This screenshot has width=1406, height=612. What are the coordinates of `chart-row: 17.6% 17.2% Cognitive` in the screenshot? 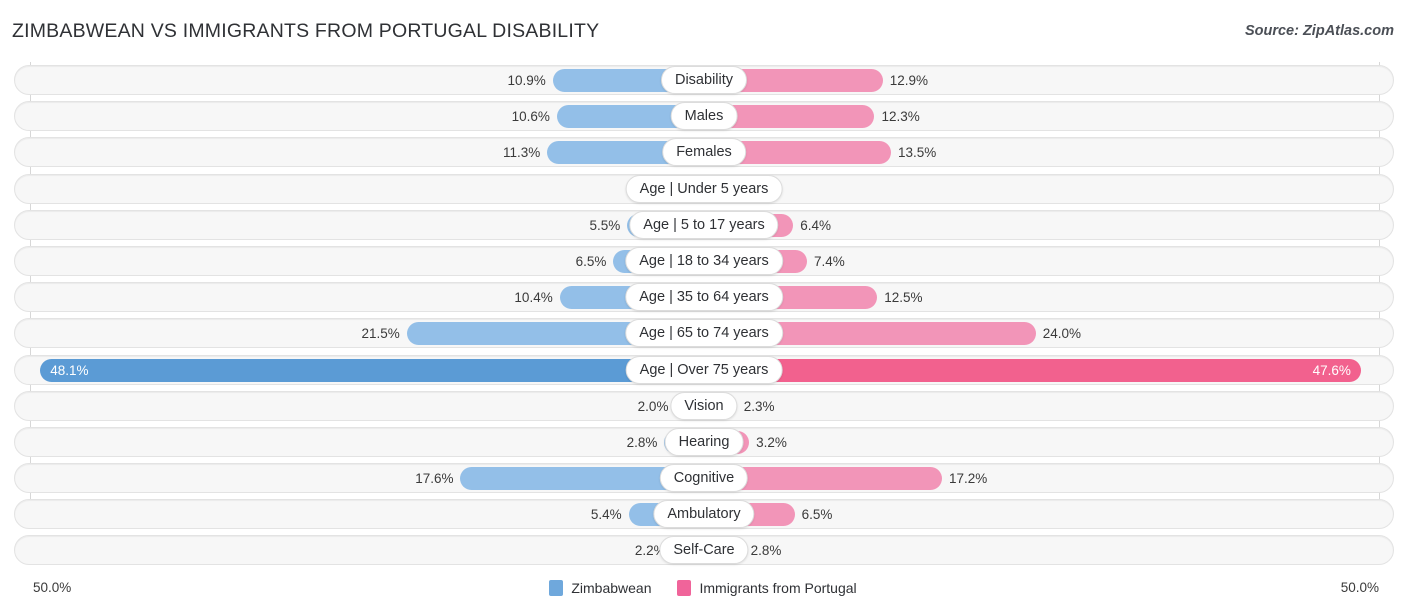 It's located at (704, 478).